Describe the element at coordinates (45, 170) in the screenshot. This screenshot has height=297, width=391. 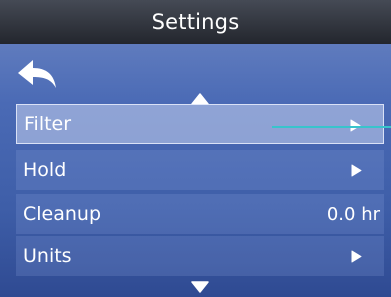
I see `menu-item-label: Hold` at that location.